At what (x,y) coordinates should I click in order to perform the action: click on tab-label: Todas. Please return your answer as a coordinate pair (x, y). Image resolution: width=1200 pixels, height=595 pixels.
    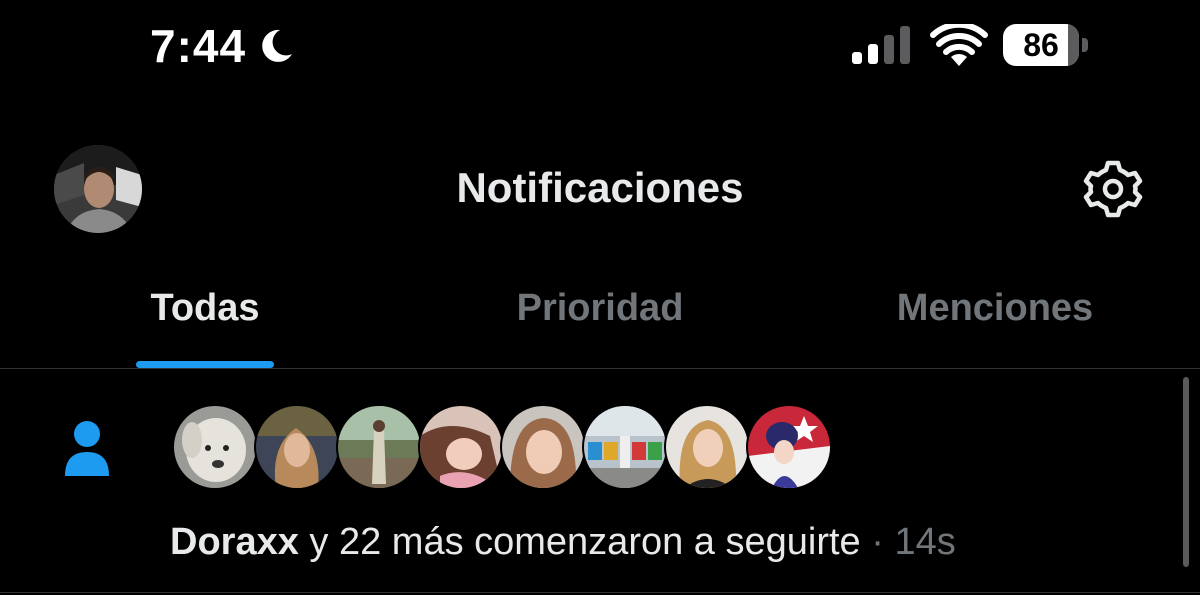
    Looking at the image, I should click on (205, 308).